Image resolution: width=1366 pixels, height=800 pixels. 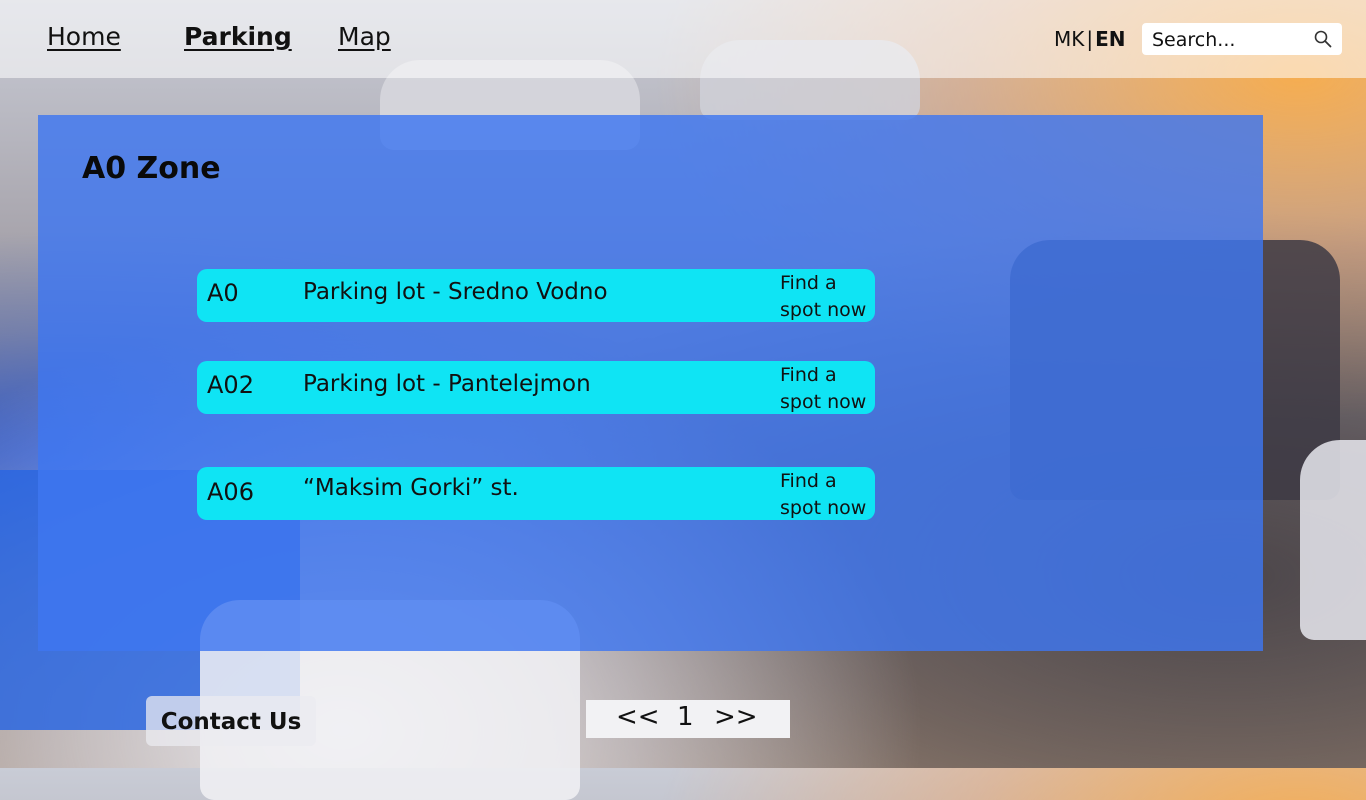 I want to click on language-switcher: MK | EN, so click(x=1090, y=39).